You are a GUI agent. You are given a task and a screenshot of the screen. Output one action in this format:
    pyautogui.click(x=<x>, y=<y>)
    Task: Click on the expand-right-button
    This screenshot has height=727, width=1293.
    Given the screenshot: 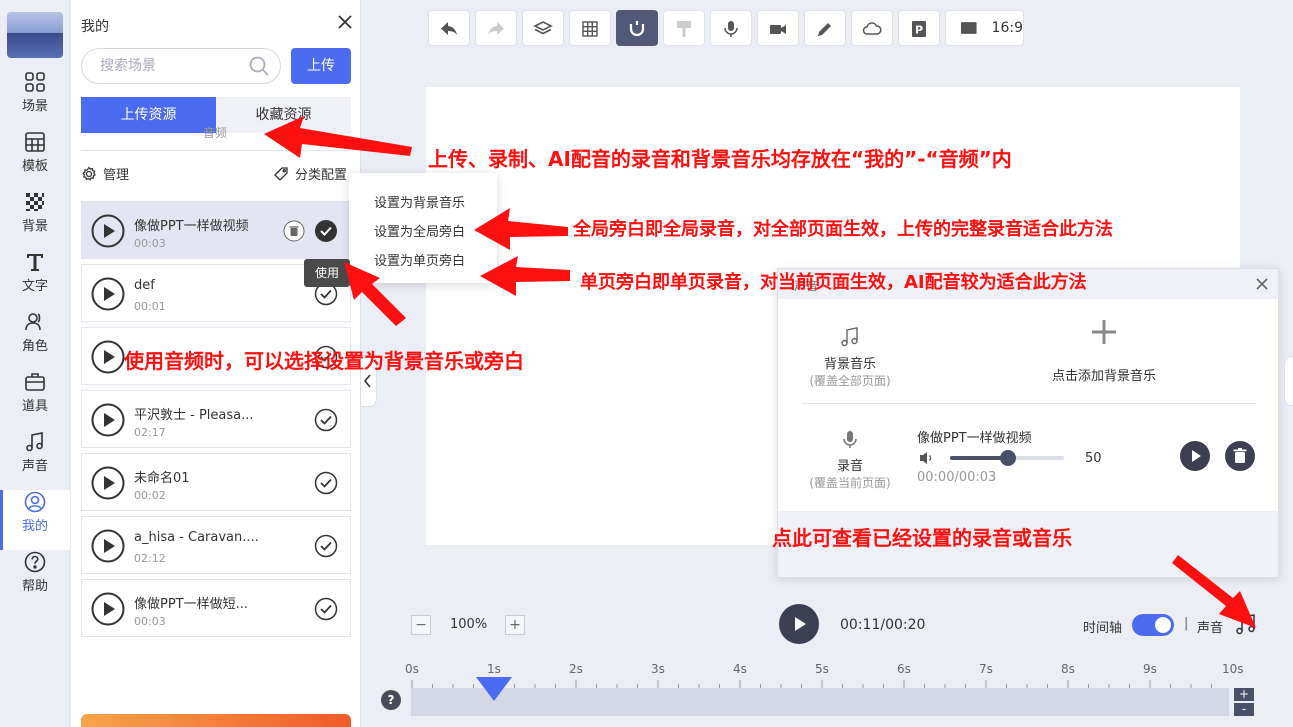 What is the action you would take?
    pyautogui.click(x=1288, y=381)
    